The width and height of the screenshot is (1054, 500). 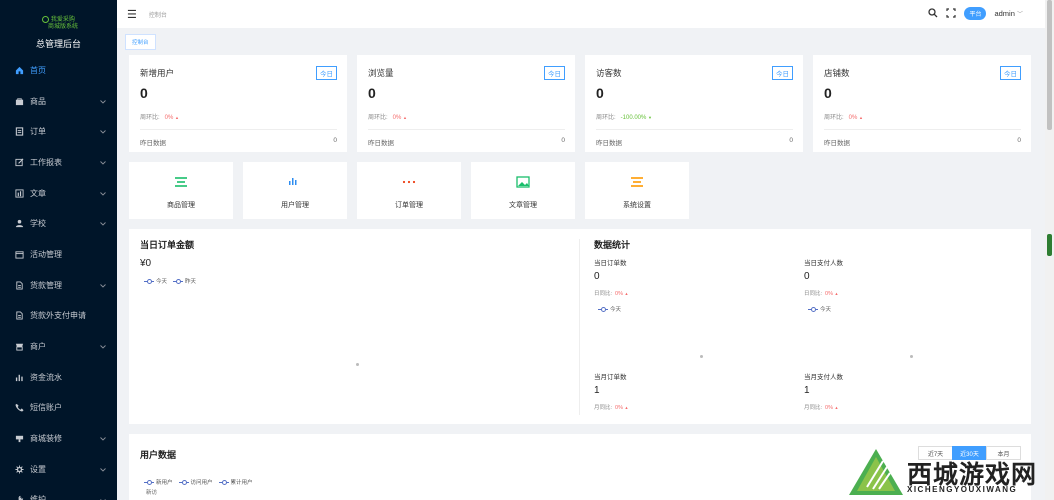 What do you see at coordinates (19, 101) in the screenshot?
I see `bag-icon` at bounding box center [19, 101].